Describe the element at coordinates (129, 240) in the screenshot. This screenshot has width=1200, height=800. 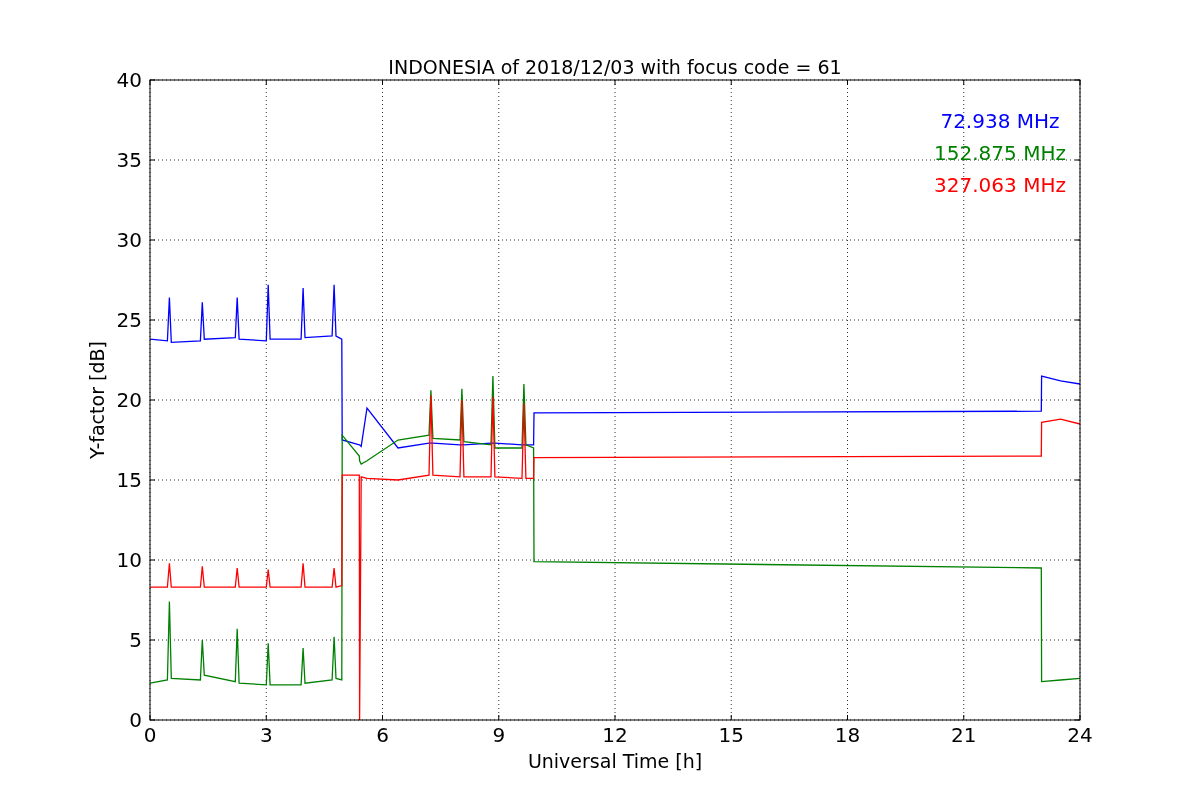
I see `tick-label: 30` at that location.